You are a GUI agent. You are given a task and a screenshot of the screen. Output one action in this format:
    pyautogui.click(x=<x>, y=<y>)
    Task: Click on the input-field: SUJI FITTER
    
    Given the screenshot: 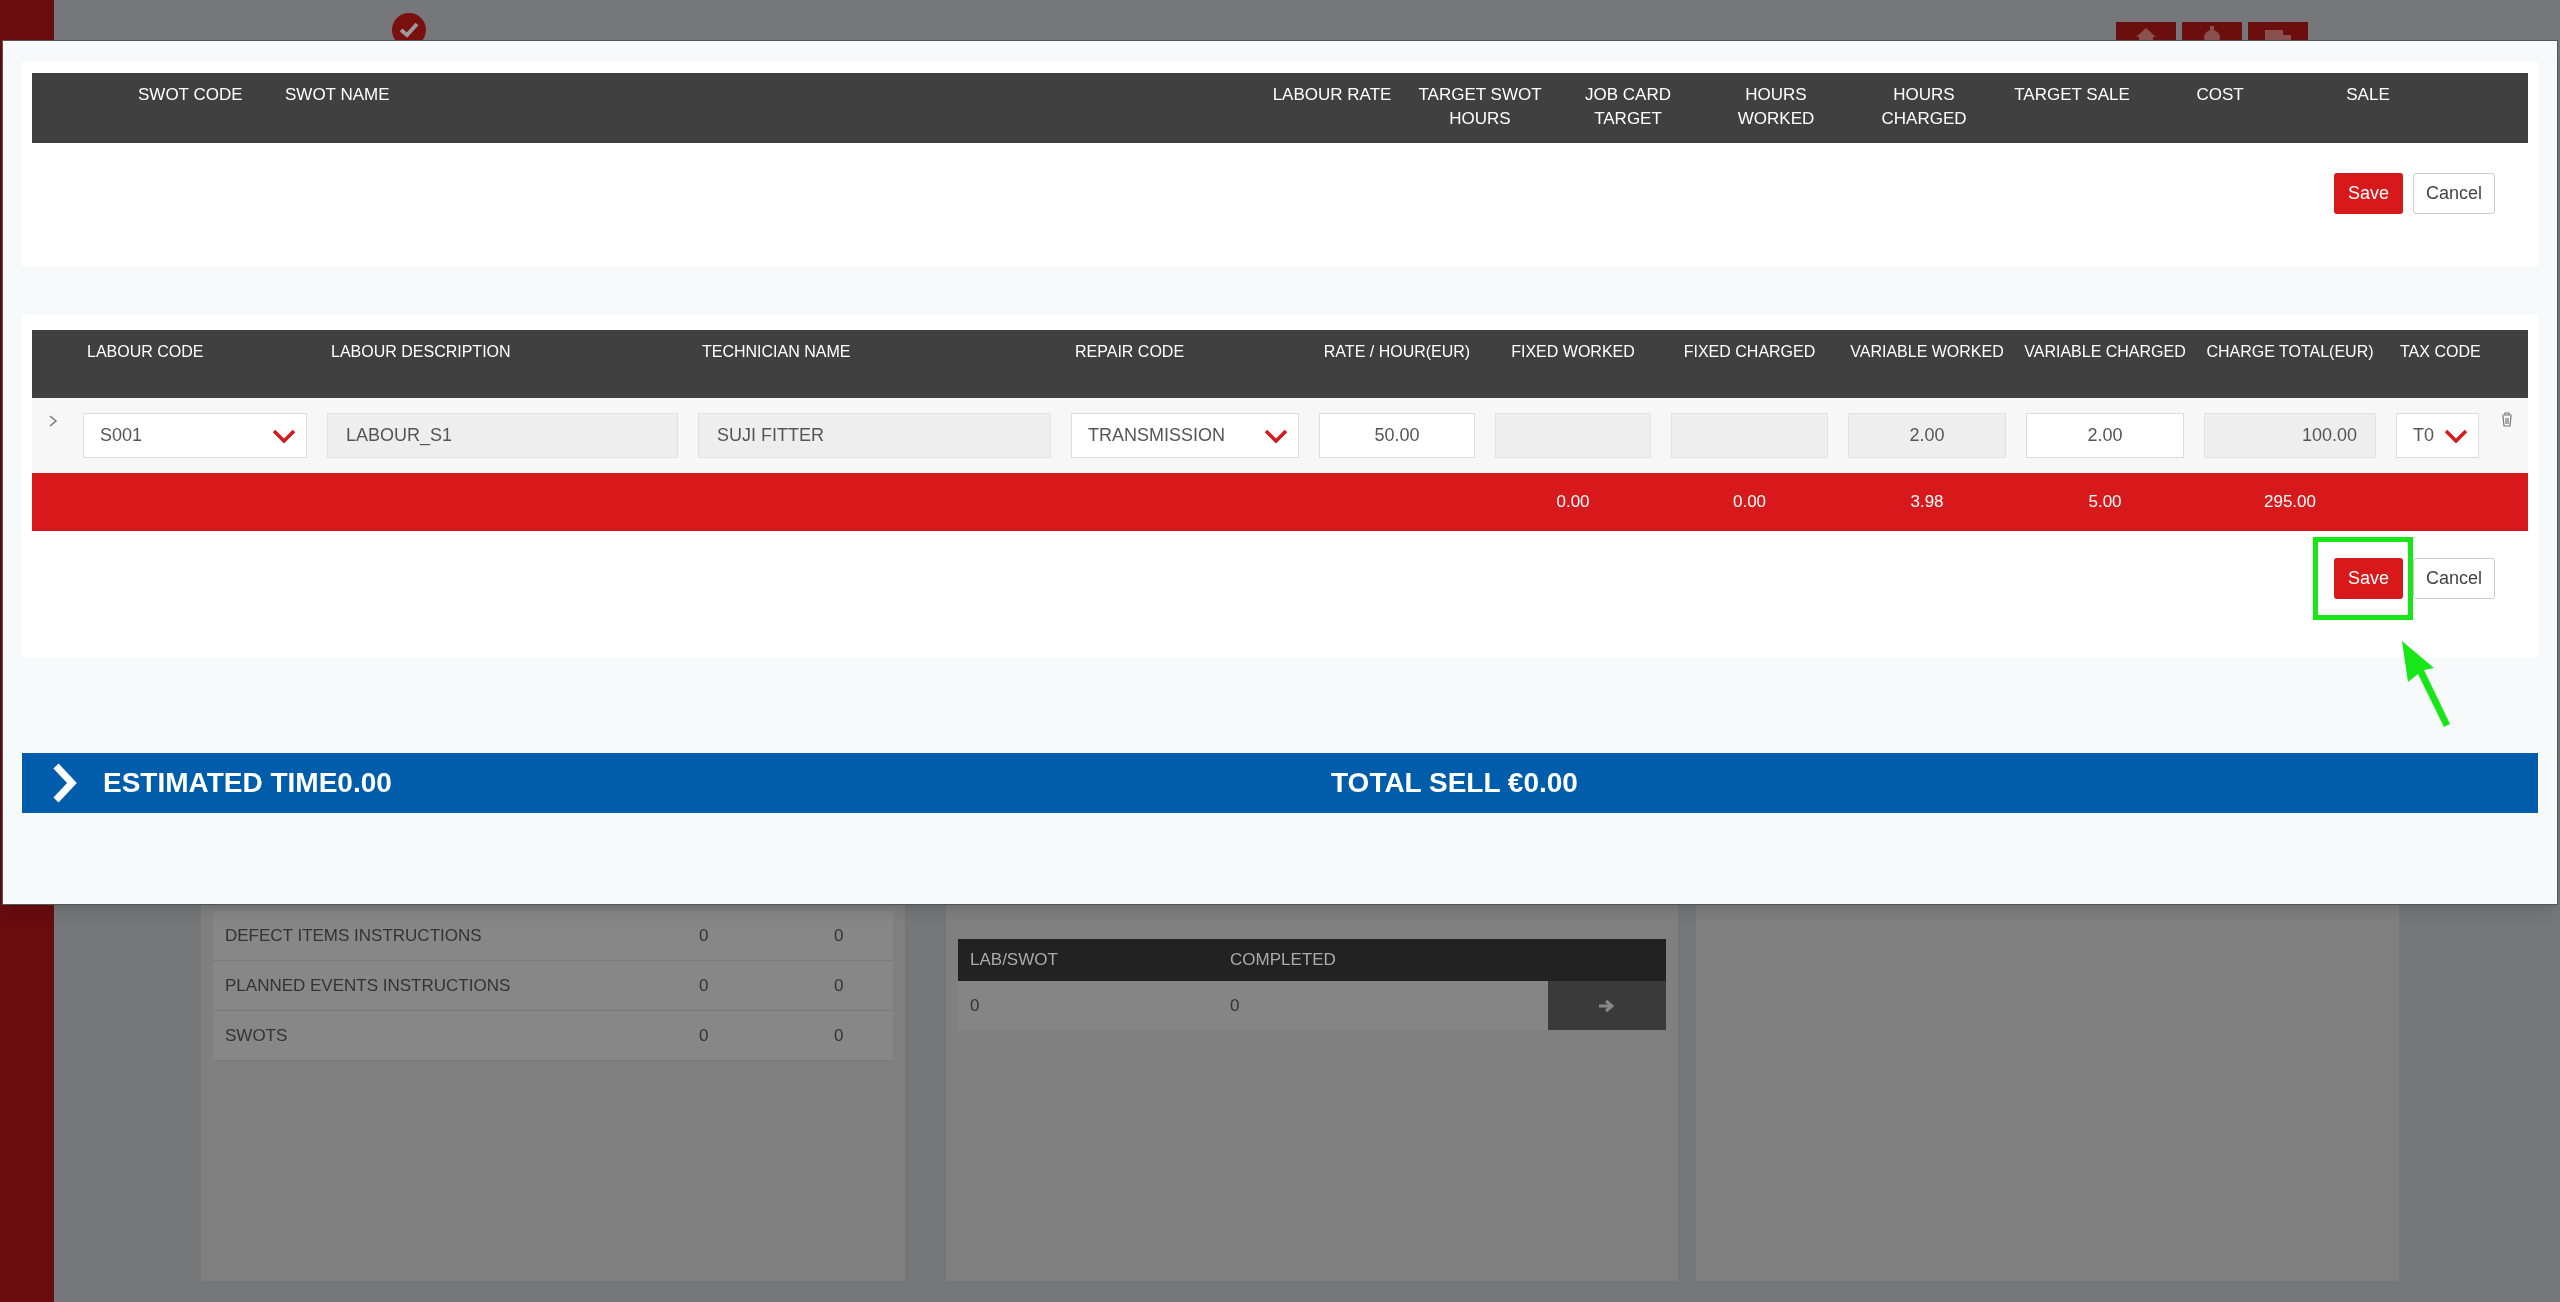 What is the action you would take?
    pyautogui.click(x=874, y=435)
    